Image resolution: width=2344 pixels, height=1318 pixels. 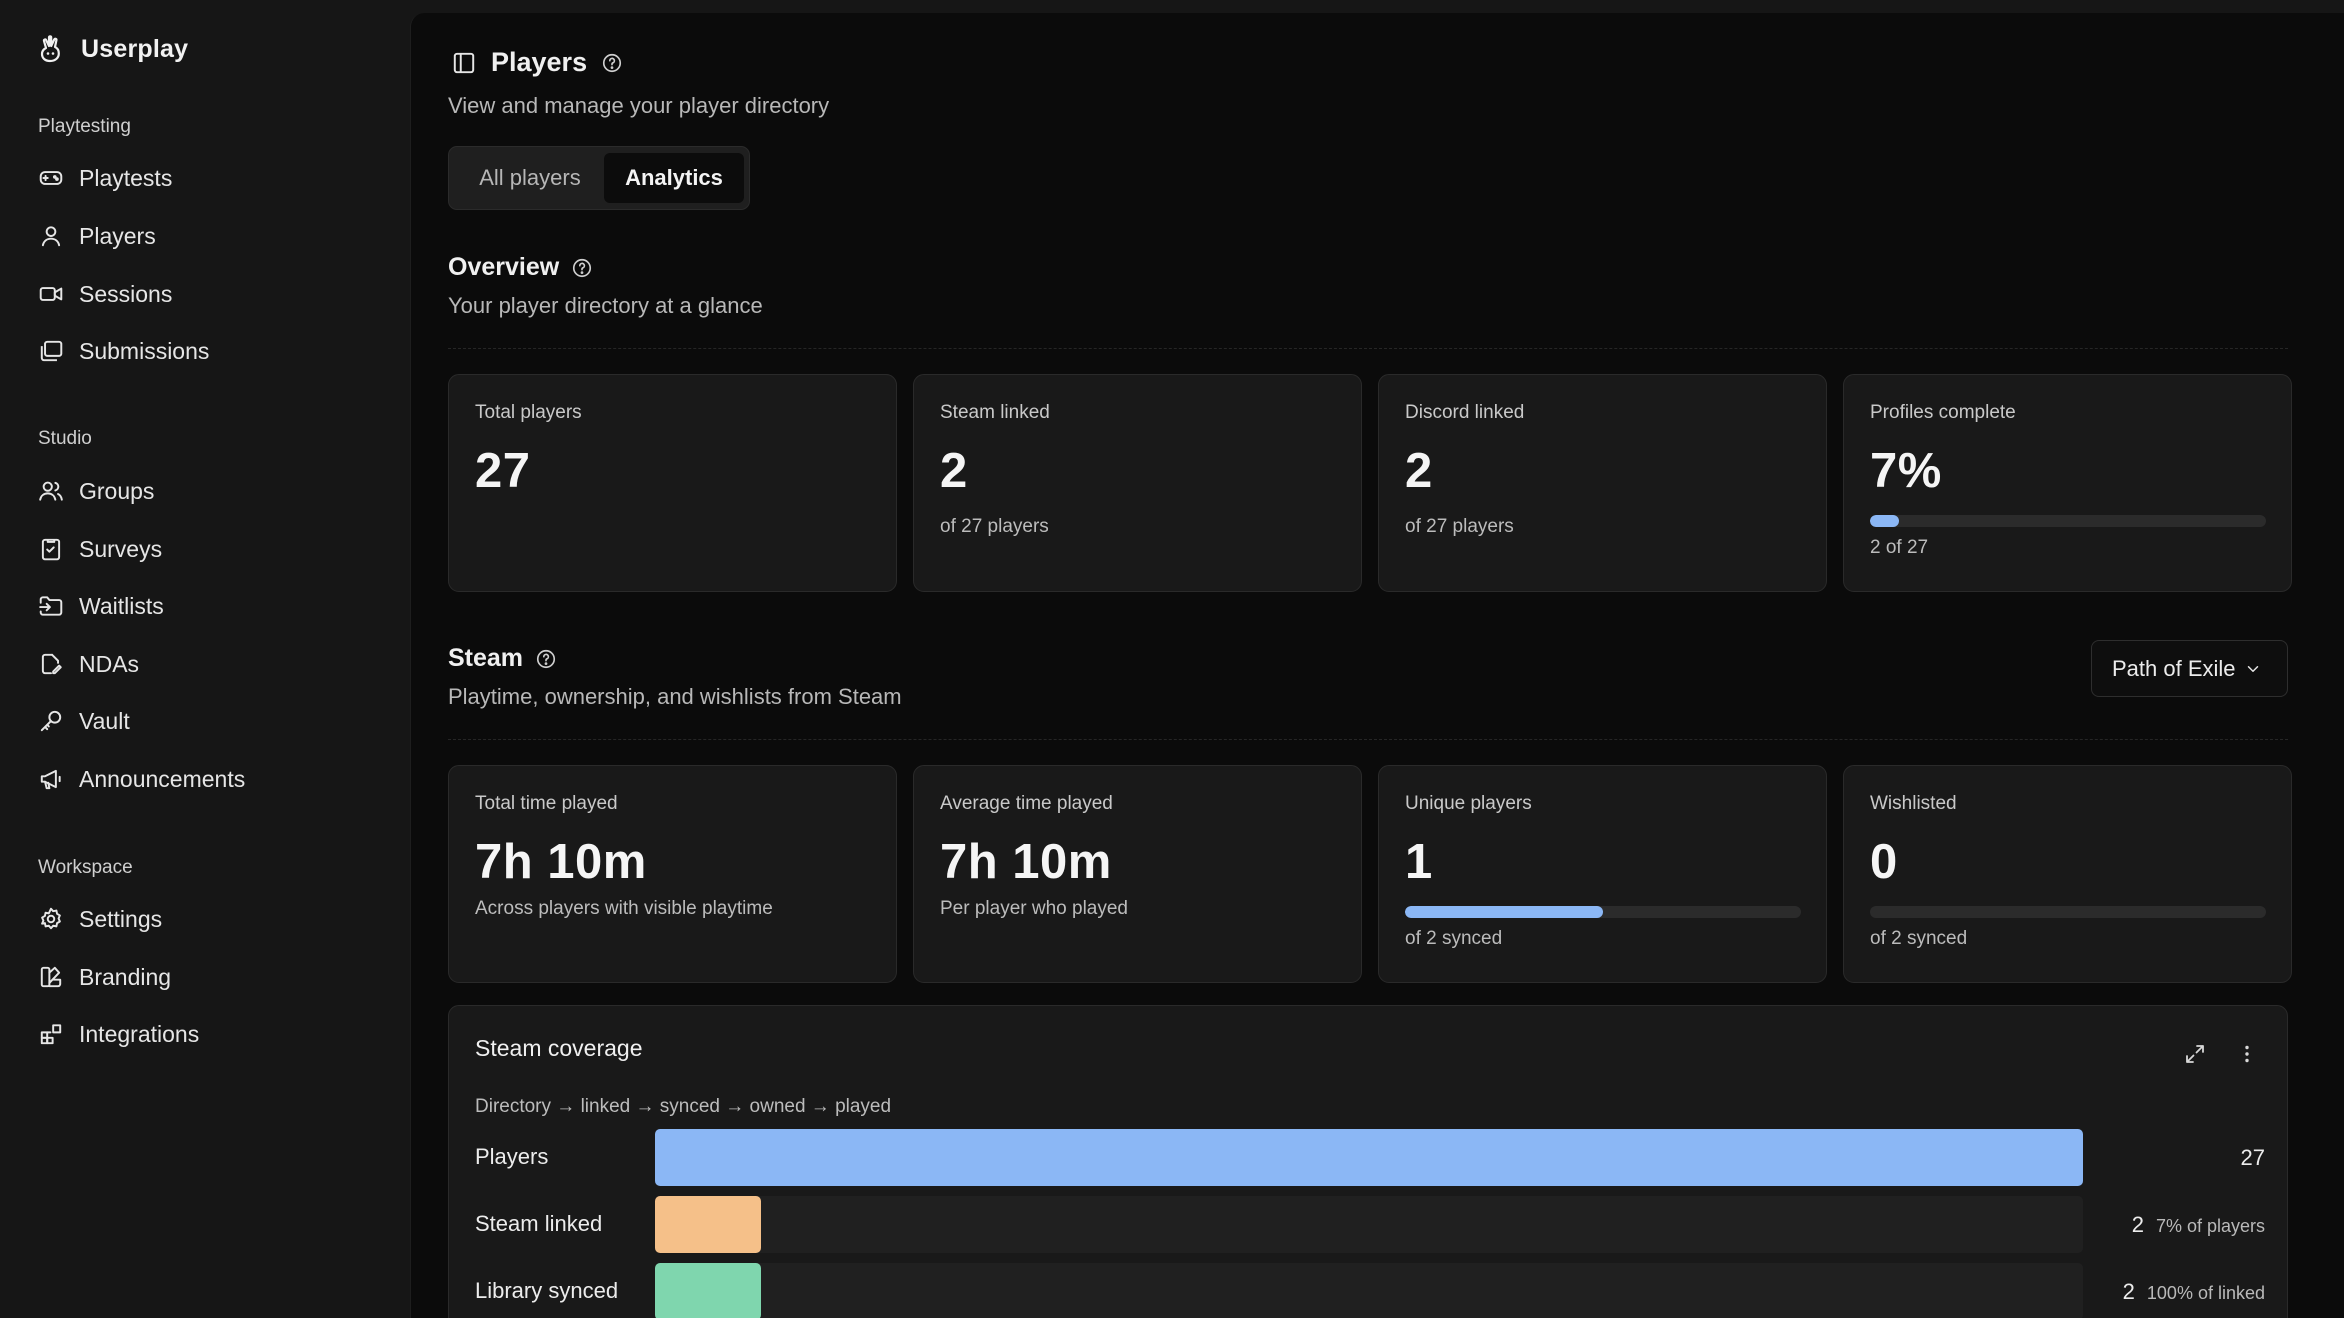 What do you see at coordinates (1906, 471) in the screenshot?
I see `card-value: 7%` at bounding box center [1906, 471].